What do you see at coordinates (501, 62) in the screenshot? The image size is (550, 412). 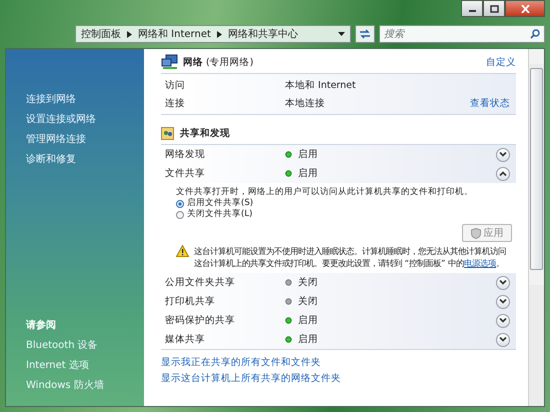 I see `customize-link: 自定义` at bounding box center [501, 62].